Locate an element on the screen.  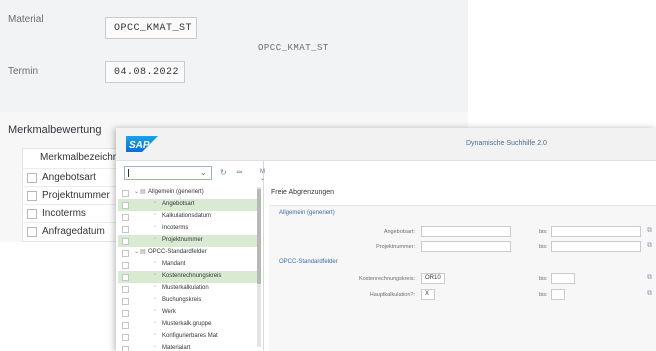
folder-icon: ▤ is located at coordinates (143, 252).